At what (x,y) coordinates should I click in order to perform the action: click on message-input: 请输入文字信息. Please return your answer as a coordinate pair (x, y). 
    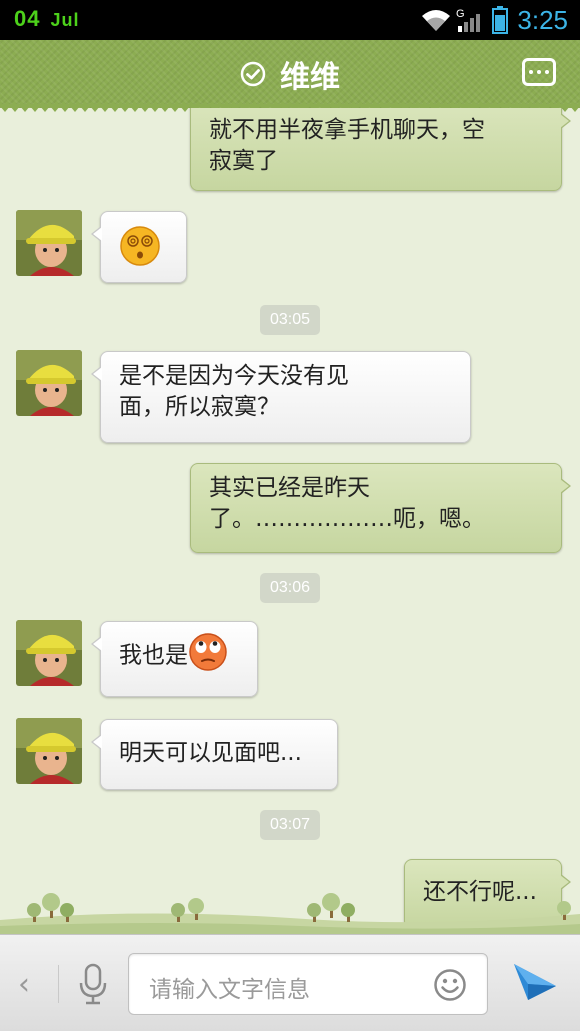
    Looking at the image, I should click on (308, 984).